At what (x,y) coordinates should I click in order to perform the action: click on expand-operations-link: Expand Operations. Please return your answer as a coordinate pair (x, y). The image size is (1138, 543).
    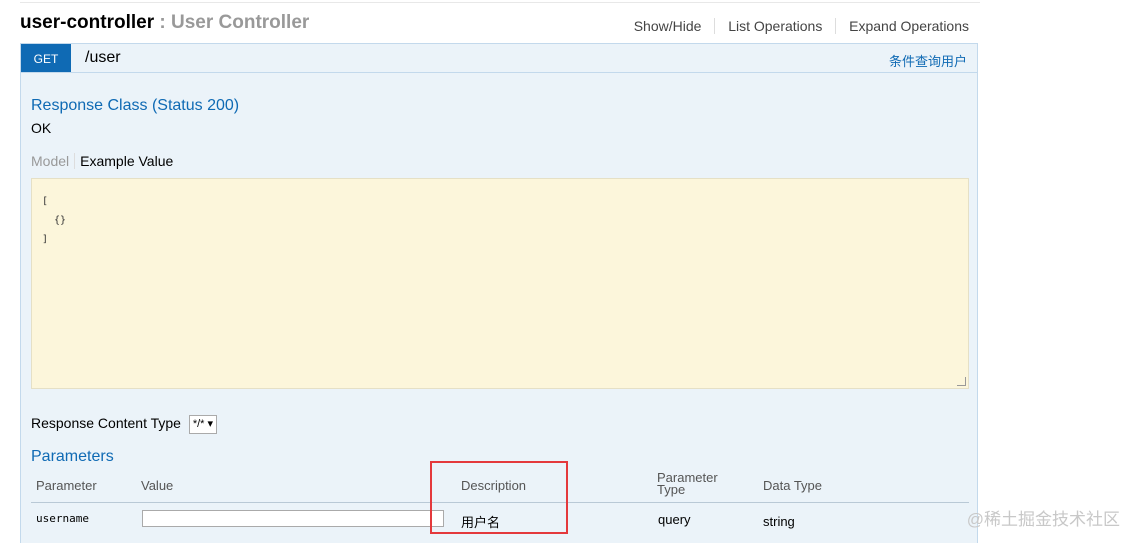
    Looking at the image, I should click on (909, 26).